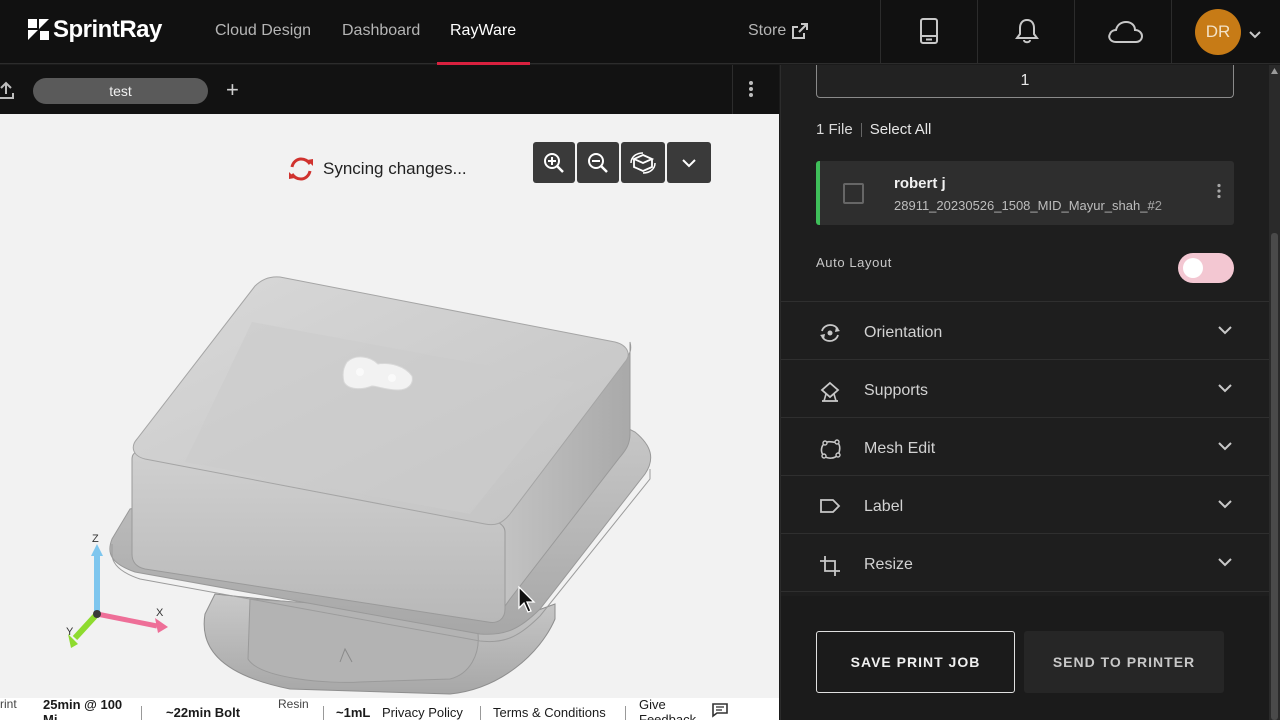  What do you see at coordinates (901, 129) in the screenshot?
I see `select-all-button: Select All` at bounding box center [901, 129].